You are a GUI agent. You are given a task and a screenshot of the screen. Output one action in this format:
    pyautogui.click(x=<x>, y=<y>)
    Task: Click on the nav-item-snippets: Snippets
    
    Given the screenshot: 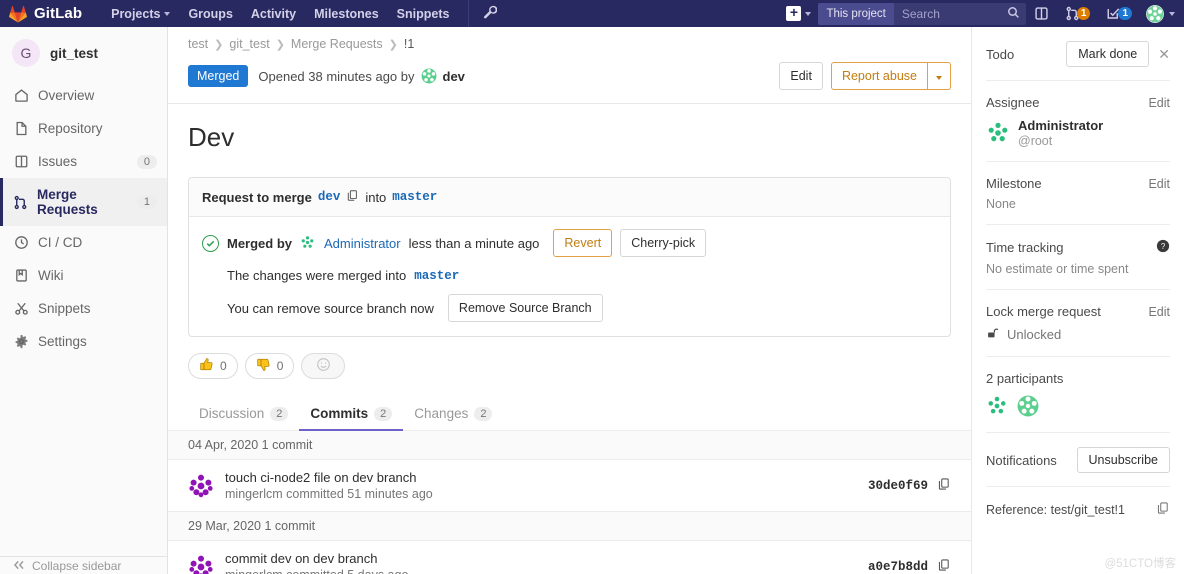 What is the action you would take?
    pyautogui.click(x=423, y=14)
    